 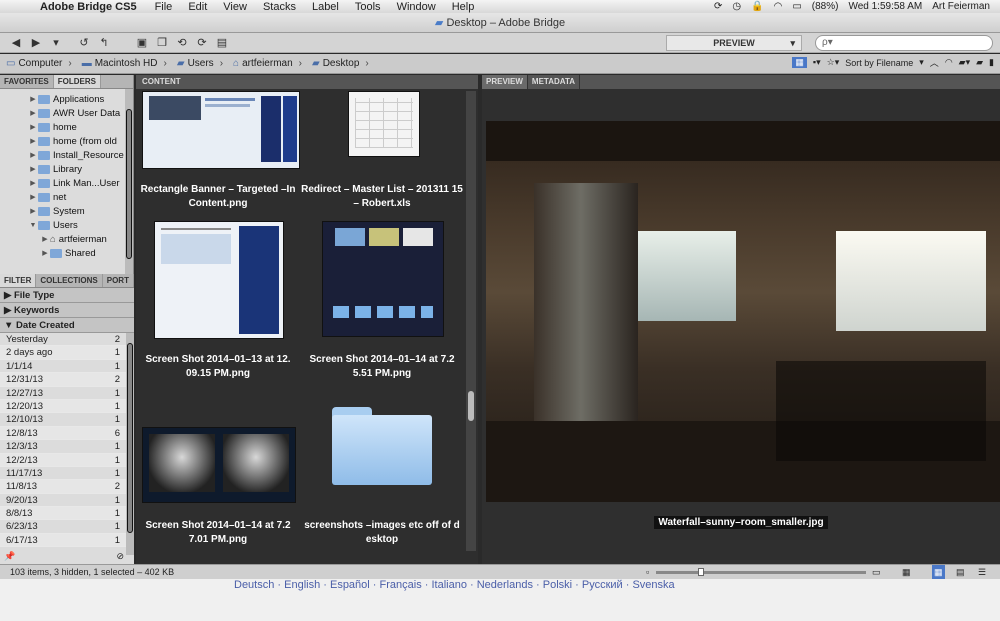 I want to click on folder-item: ▶ Install_Resource, so click(x=66, y=155).